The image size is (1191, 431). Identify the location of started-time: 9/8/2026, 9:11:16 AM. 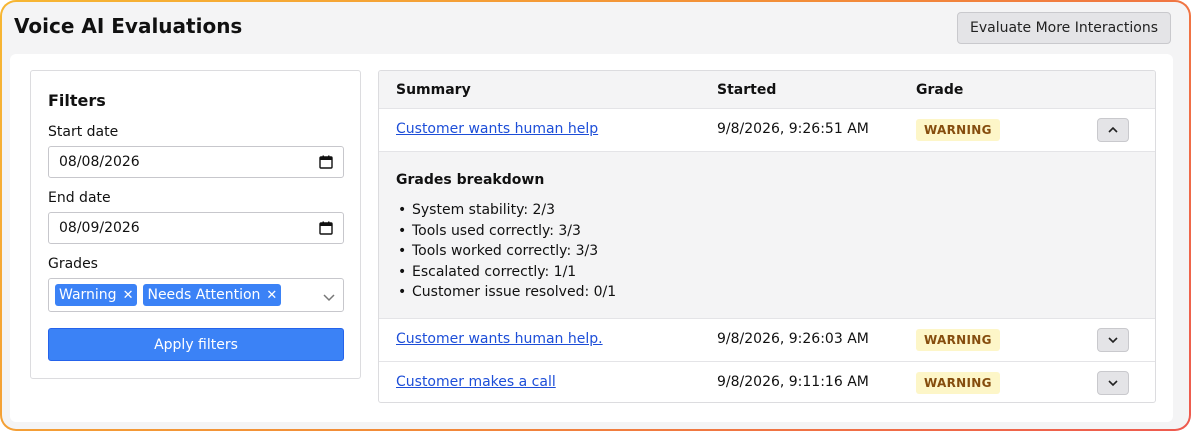
(793, 382).